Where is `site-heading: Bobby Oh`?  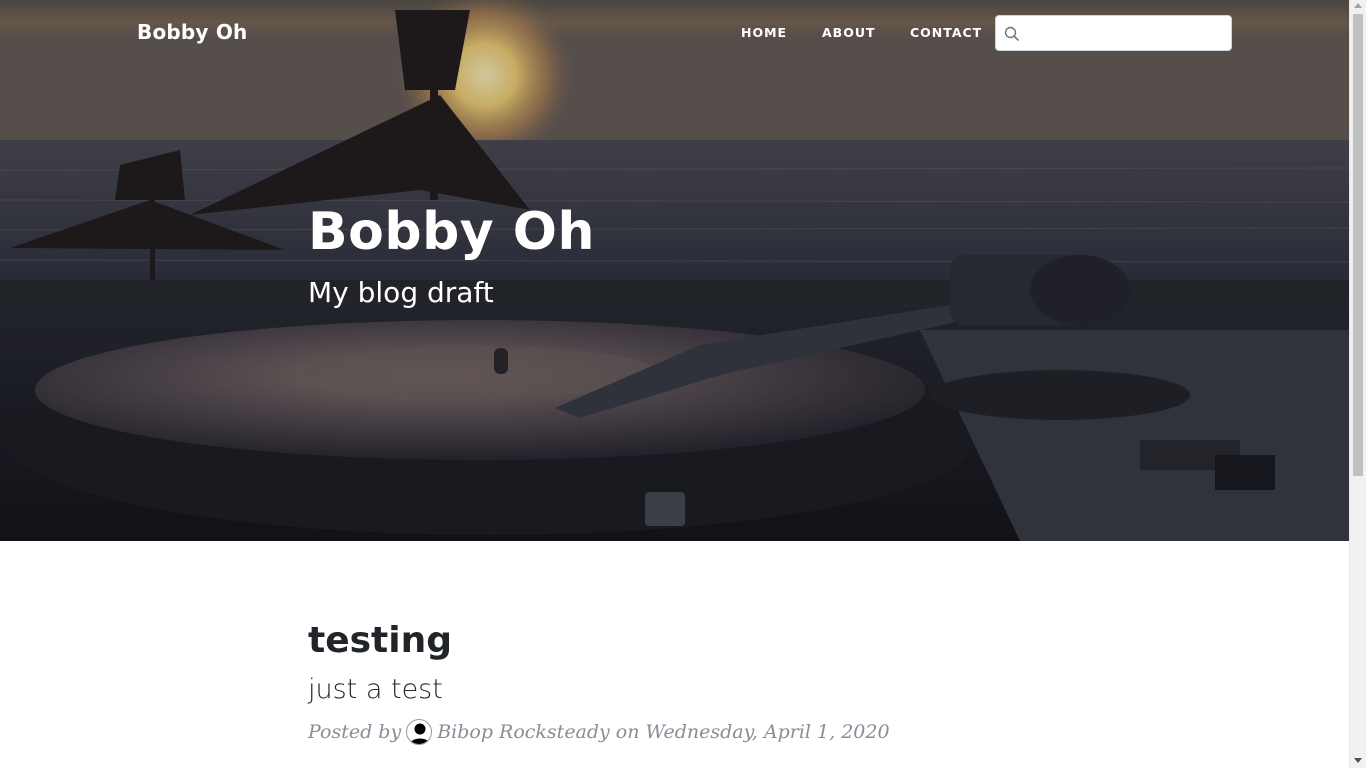 site-heading: Bobby Oh is located at coordinates (452, 232).